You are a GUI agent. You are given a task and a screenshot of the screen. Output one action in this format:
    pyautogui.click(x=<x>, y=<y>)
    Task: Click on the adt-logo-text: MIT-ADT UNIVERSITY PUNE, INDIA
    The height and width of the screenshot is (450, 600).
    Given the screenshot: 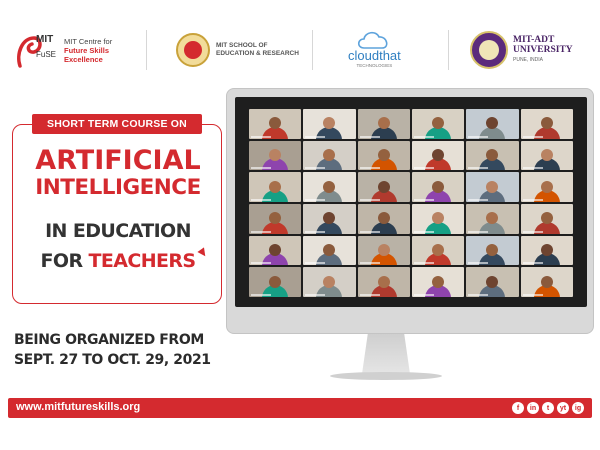 What is the action you would take?
    pyautogui.click(x=543, y=50)
    